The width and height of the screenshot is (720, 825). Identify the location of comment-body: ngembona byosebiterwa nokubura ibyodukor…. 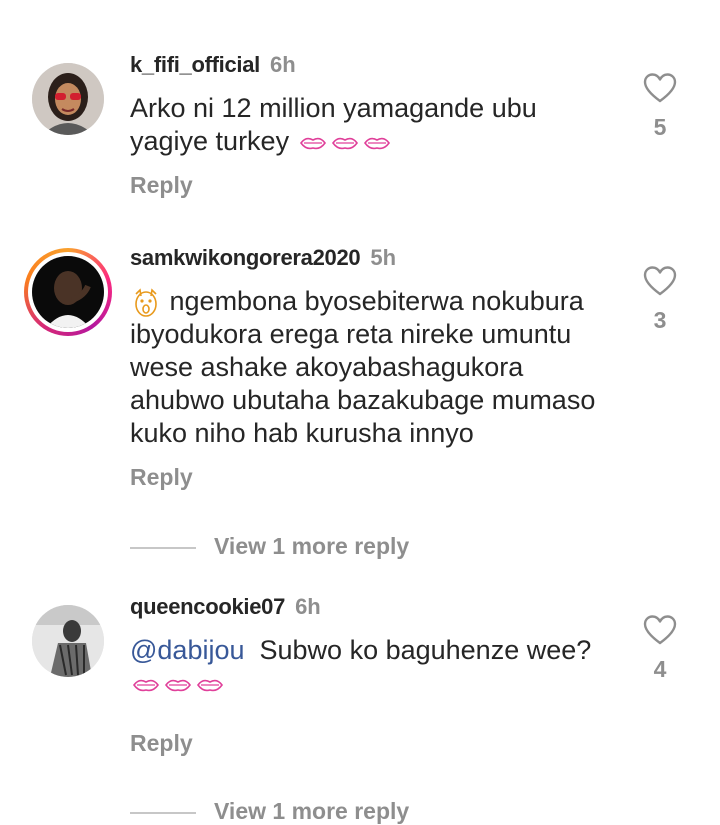
(363, 367).